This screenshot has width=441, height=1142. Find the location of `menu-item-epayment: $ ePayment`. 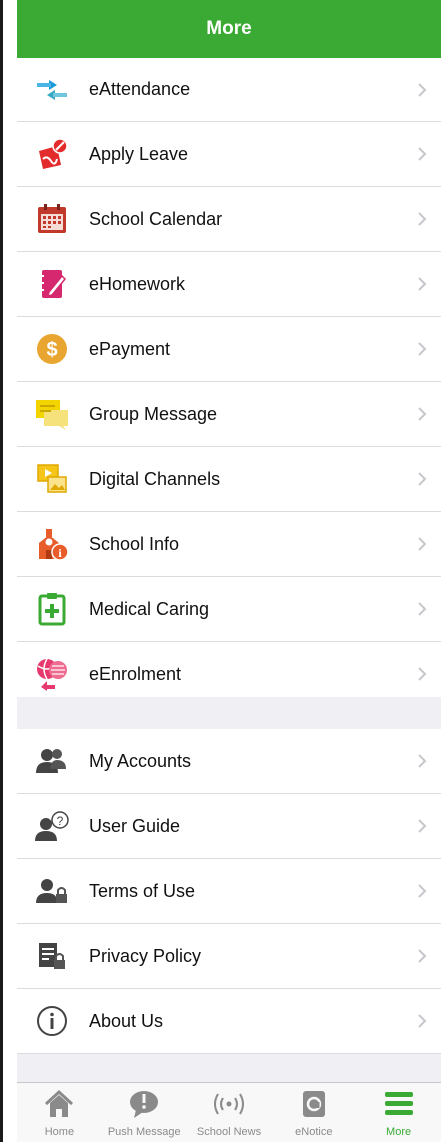

menu-item-epayment: $ ePayment is located at coordinates (229, 349).